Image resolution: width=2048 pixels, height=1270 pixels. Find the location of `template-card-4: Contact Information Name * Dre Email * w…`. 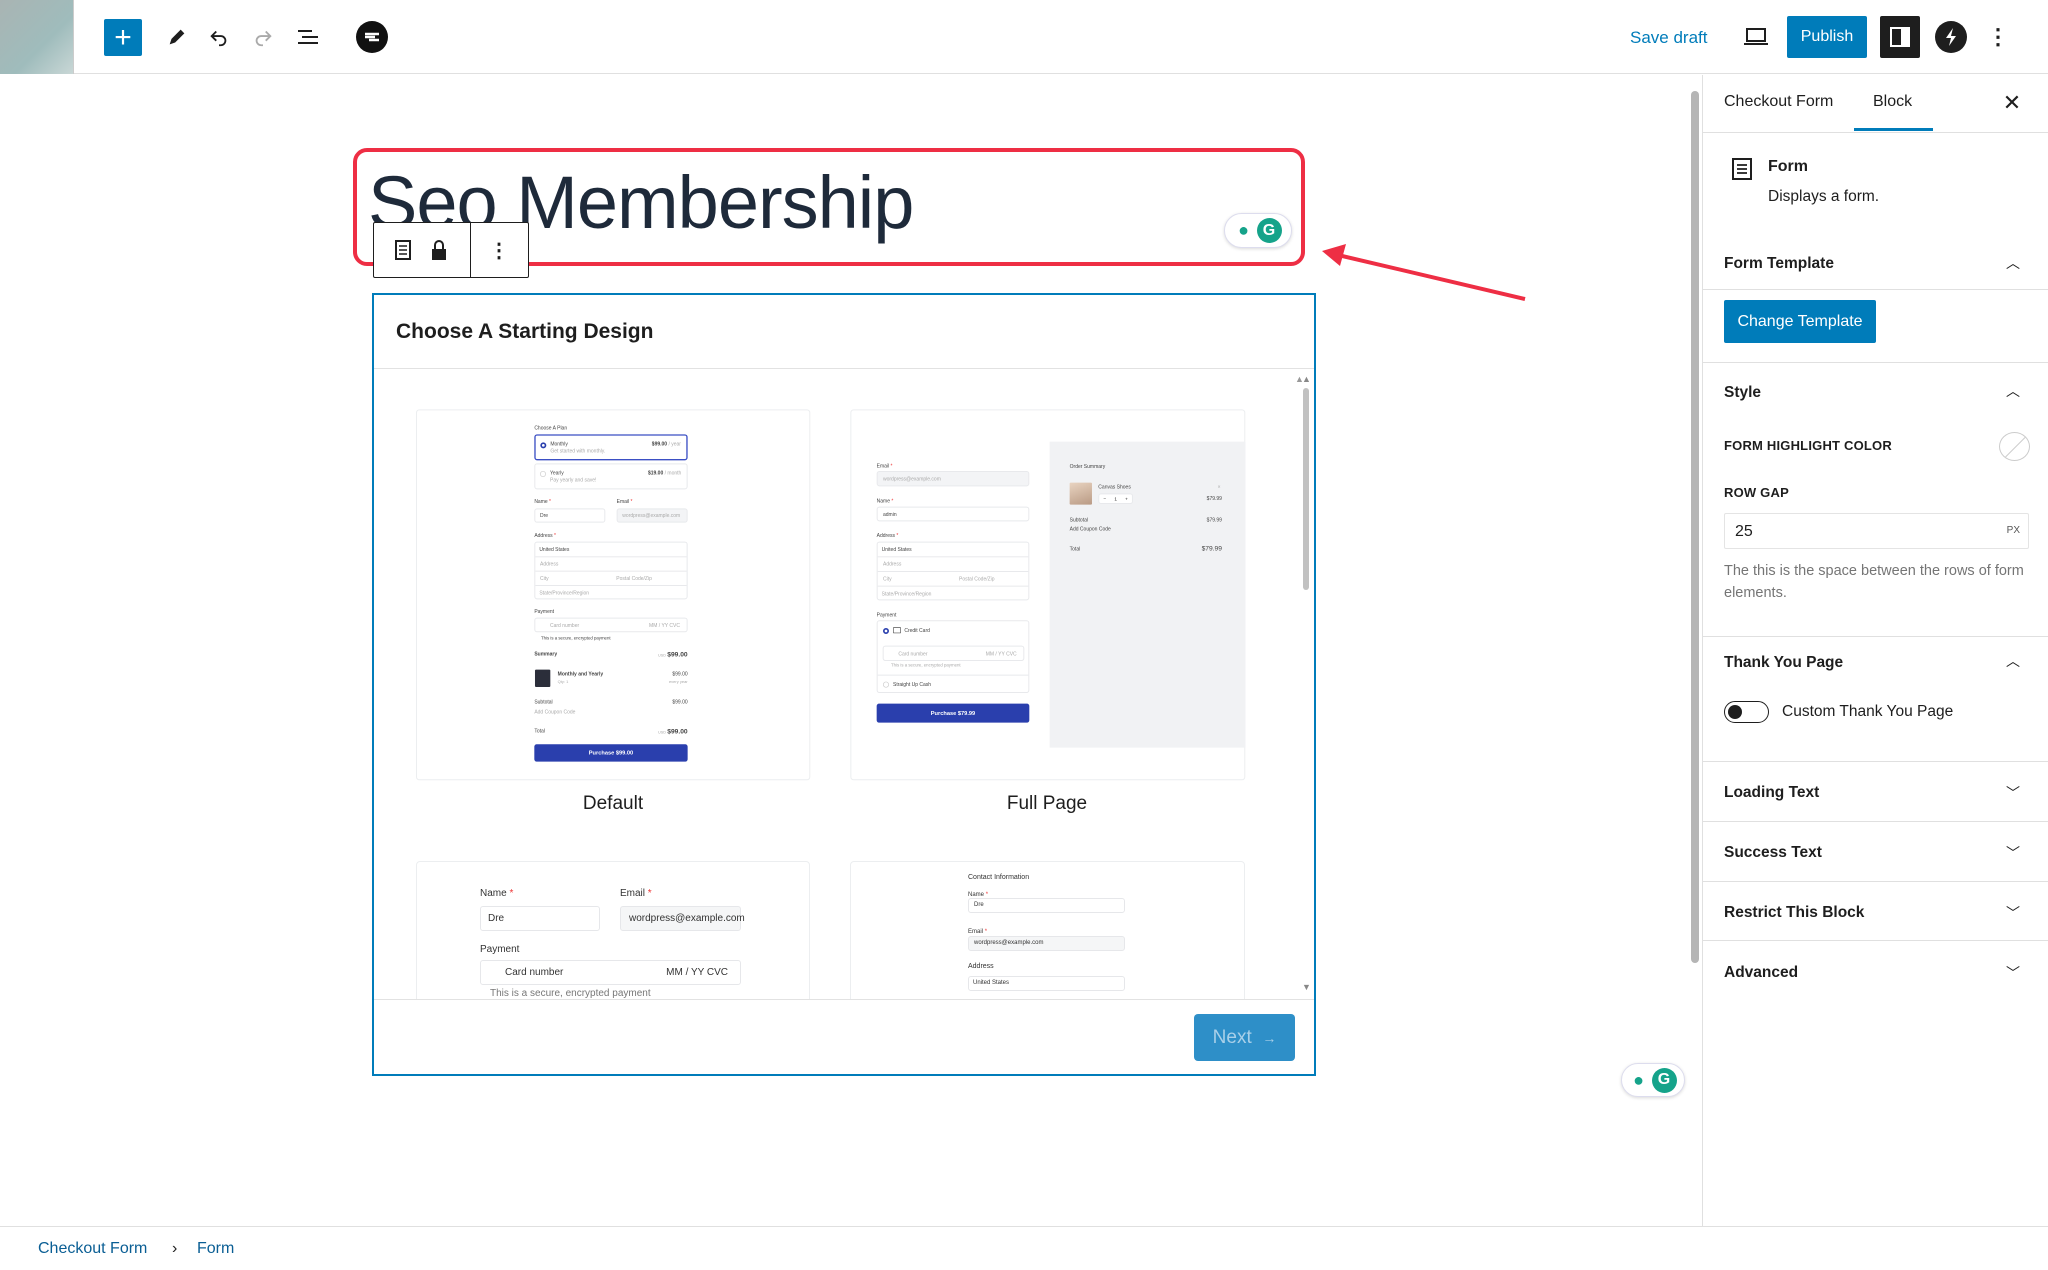

template-card-4: Contact Information Name * Dre Email * w… is located at coordinates (1047, 930).